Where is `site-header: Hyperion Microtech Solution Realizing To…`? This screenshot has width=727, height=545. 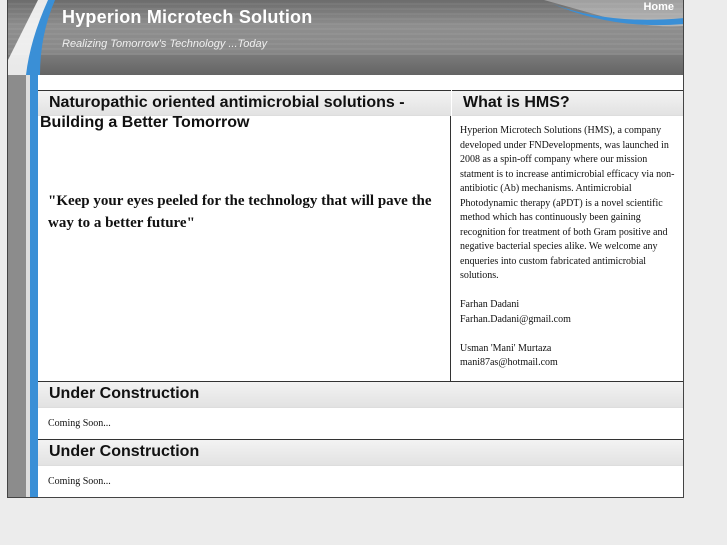
site-header: Hyperion Microtech Solution Realizing To… is located at coordinates (345, 37).